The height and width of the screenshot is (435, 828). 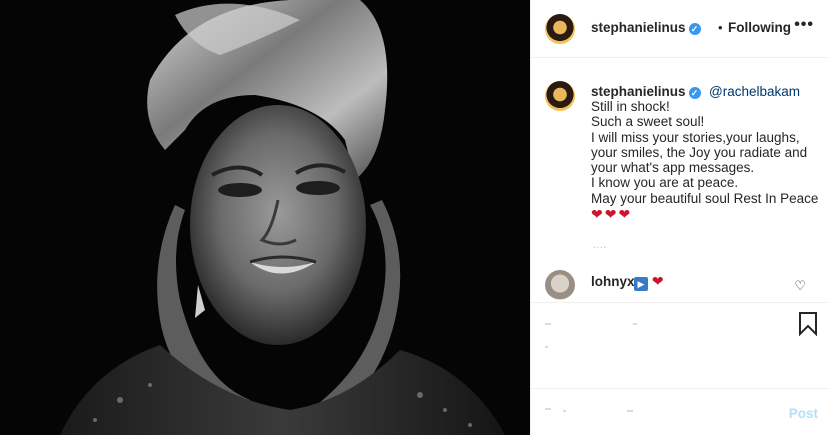 I want to click on caption-username: stephanielinus ✓, so click(x=646, y=91).